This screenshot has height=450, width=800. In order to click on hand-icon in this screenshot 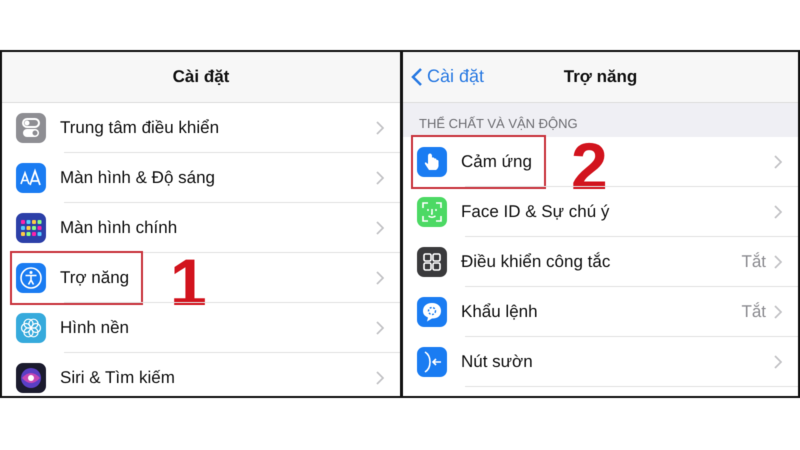, I will do `click(432, 162)`.